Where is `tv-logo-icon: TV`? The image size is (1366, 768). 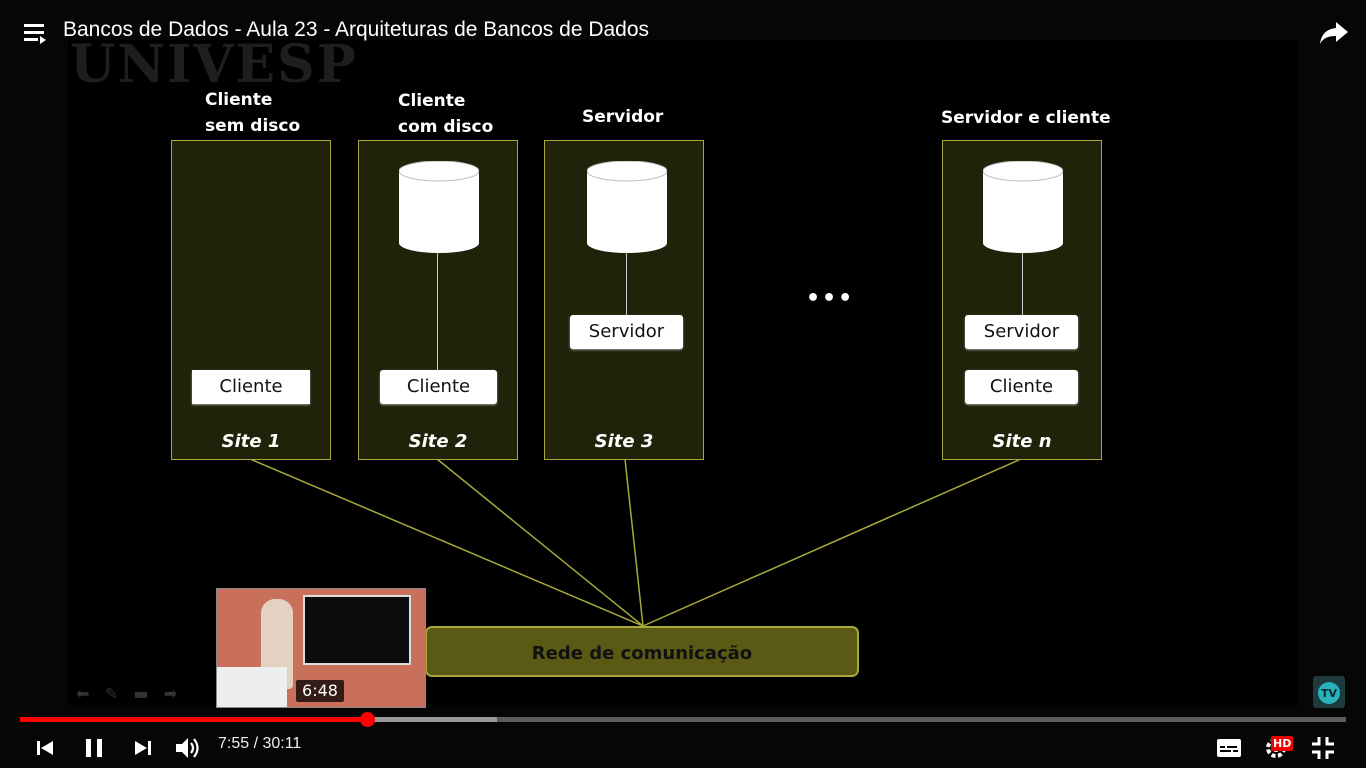 tv-logo-icon: TV is located at coordinates (1329, 693).